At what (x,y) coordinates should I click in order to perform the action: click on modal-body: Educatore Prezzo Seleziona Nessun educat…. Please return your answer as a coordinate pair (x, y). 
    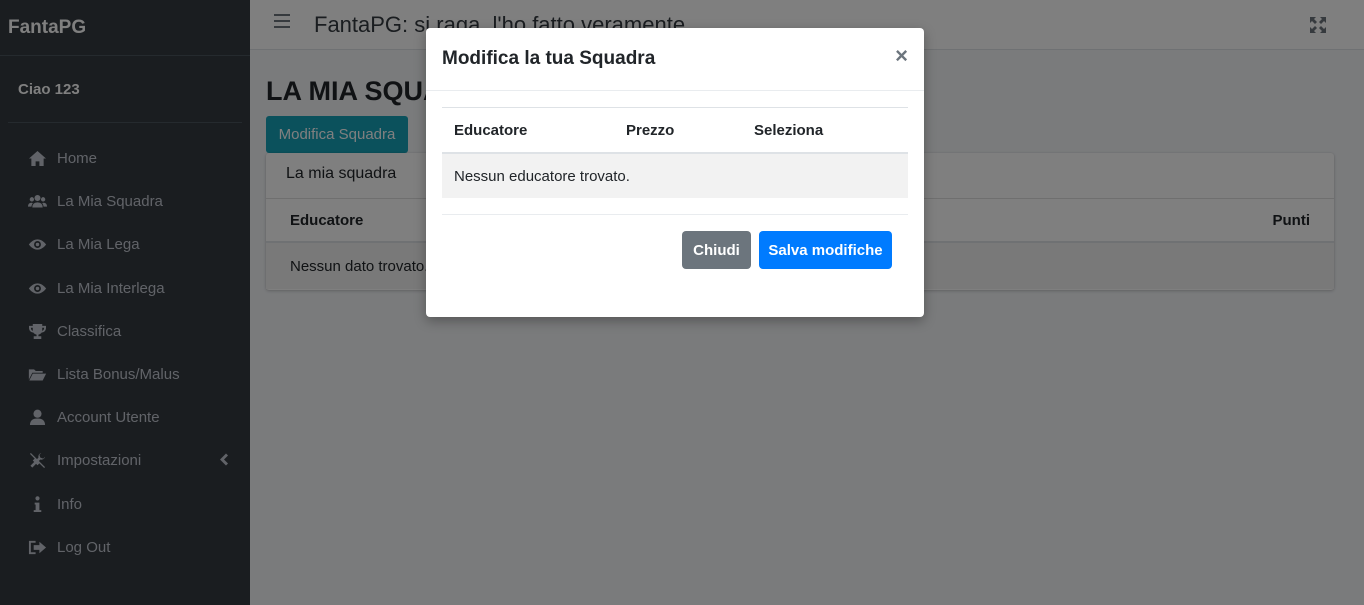
    Looking at the image, I should click on (675, 144).